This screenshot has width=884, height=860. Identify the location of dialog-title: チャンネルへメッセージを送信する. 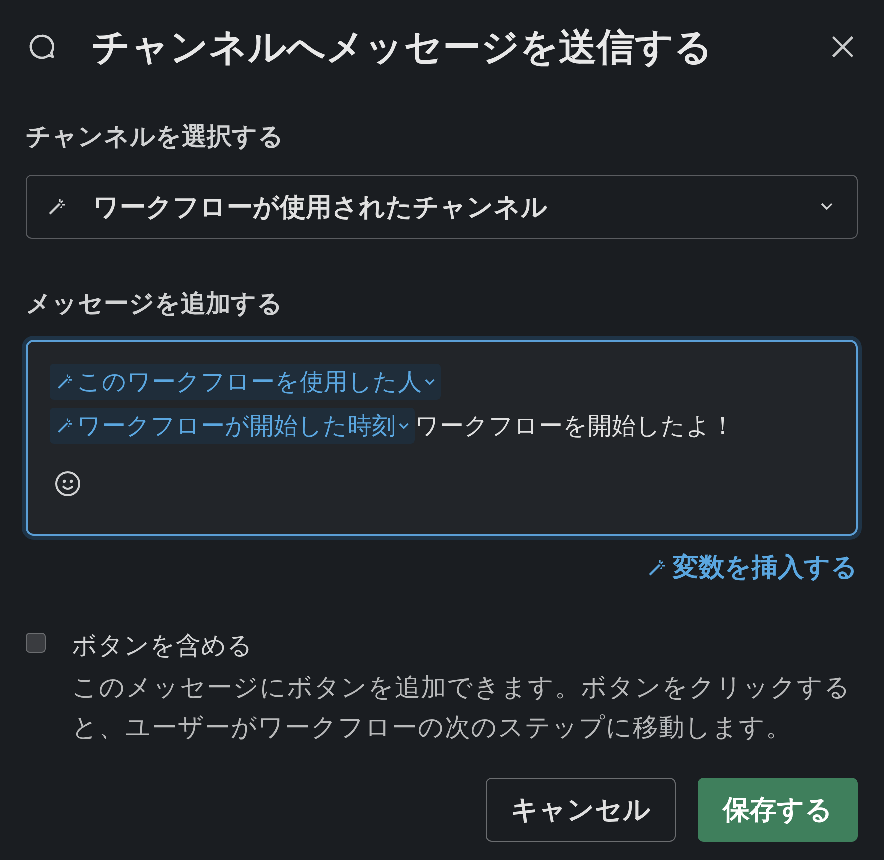
(403, 47).